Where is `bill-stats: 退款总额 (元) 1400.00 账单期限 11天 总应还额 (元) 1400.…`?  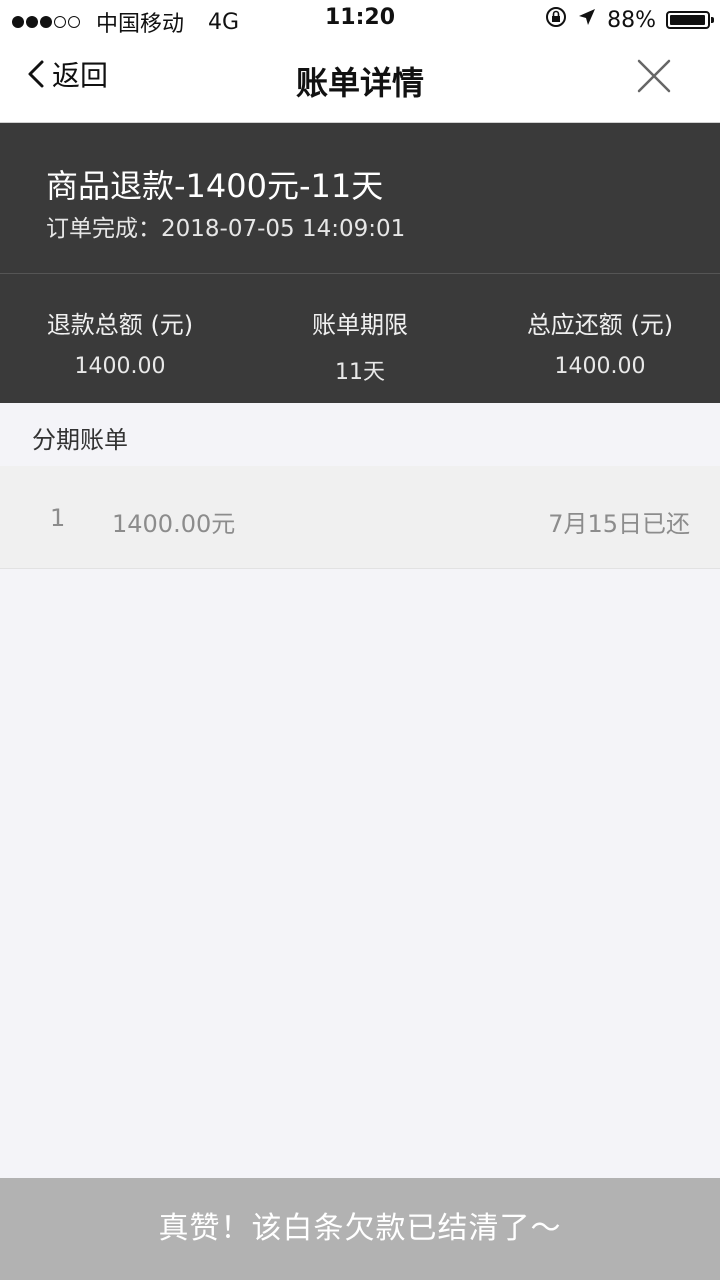
bill-stats: 退款总额 (元) 1400.00 账单期限 11天 总应还额 (元) 1400.… is located at coordinates (360, 338).